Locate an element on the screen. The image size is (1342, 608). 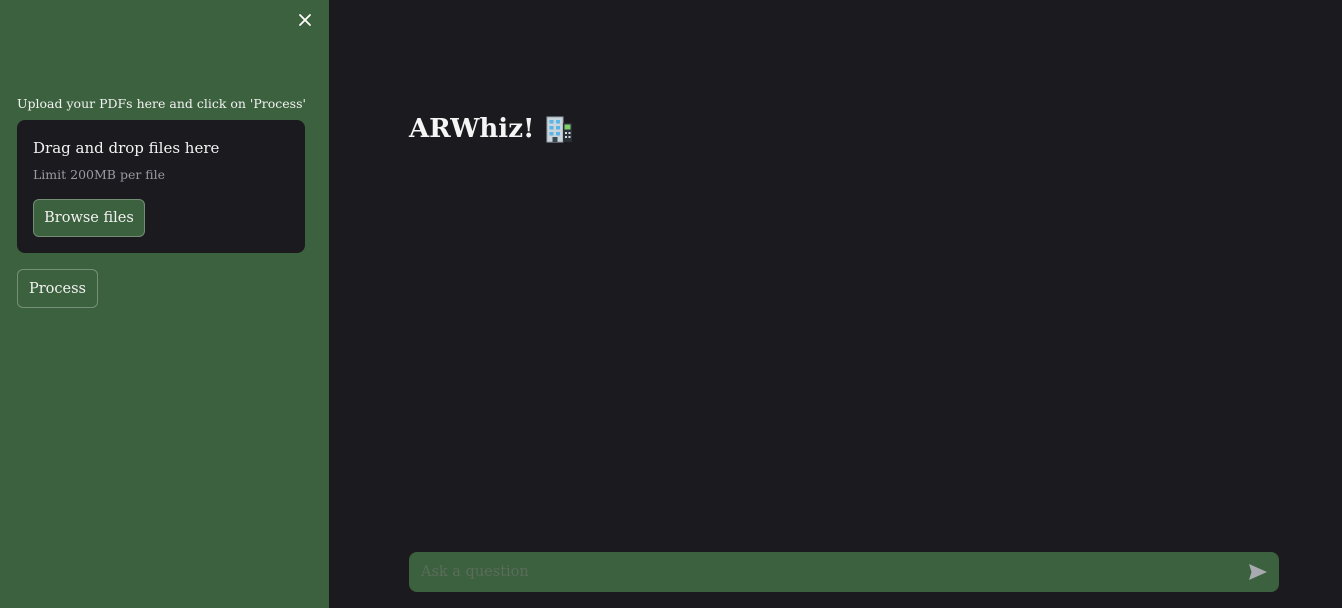
page-title-row: ARWhiz! is located at coordinates (491, 129).